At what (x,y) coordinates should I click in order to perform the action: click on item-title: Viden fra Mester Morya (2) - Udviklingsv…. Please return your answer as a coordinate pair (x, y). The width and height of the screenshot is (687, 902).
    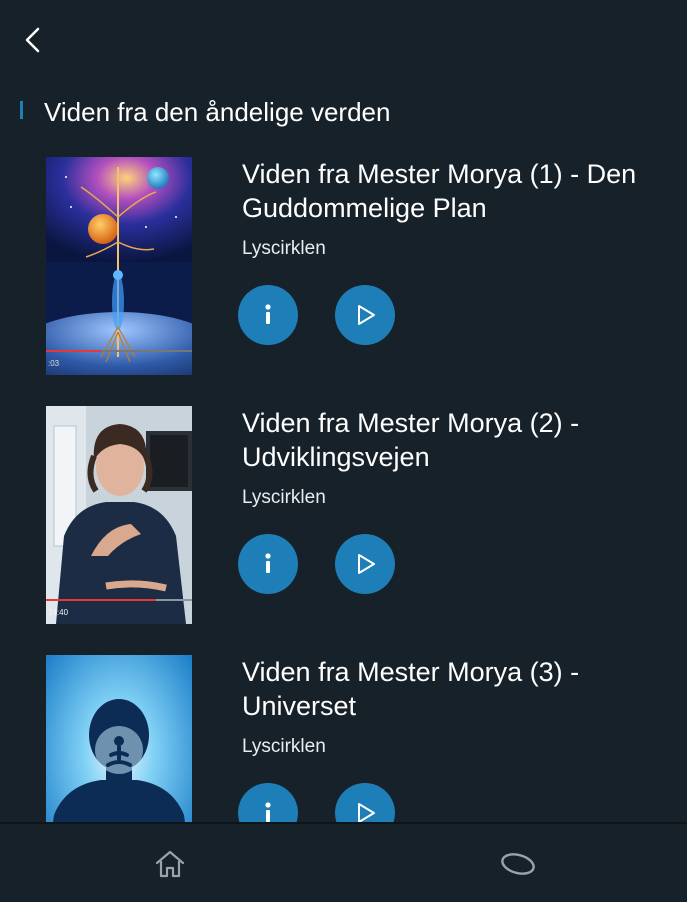
    Looking at the image, I should click on (457, 440).